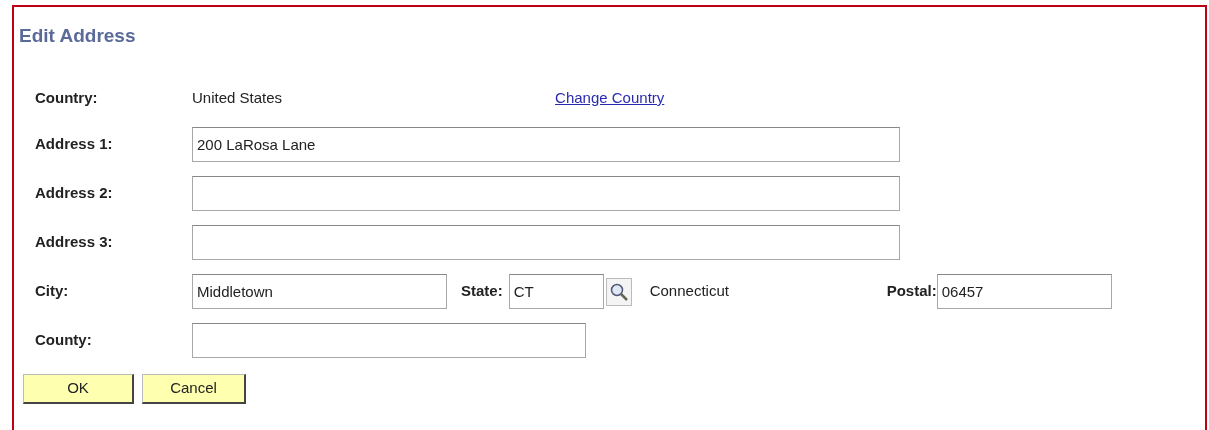 Image resolution: width=1209 pixels, height=430 pixels. I want to click on ok-button: OK, so click(78, 389).